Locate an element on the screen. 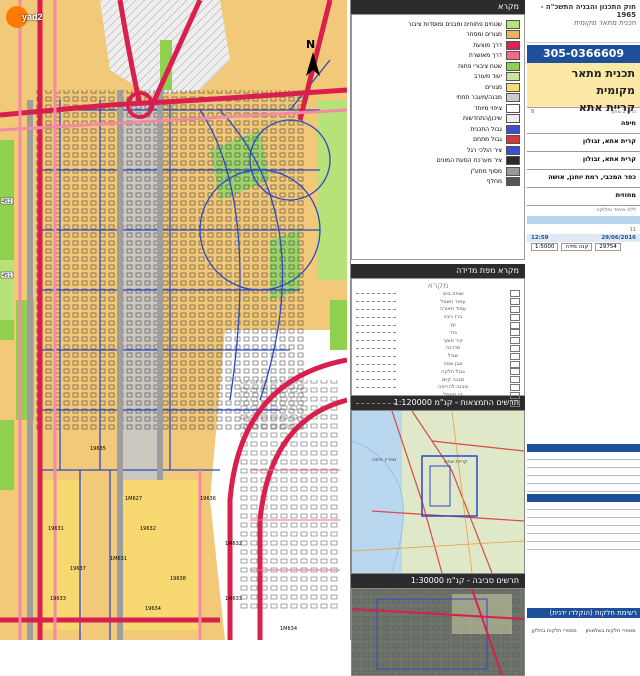  divider-bar is located at coordinates (583, 220).